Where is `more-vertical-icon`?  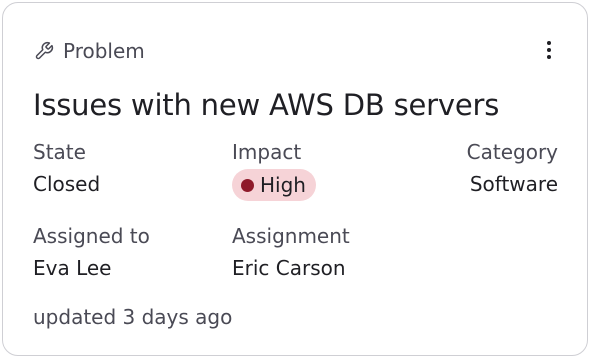 more-vertical-icon is located at coordinates (549, 43).